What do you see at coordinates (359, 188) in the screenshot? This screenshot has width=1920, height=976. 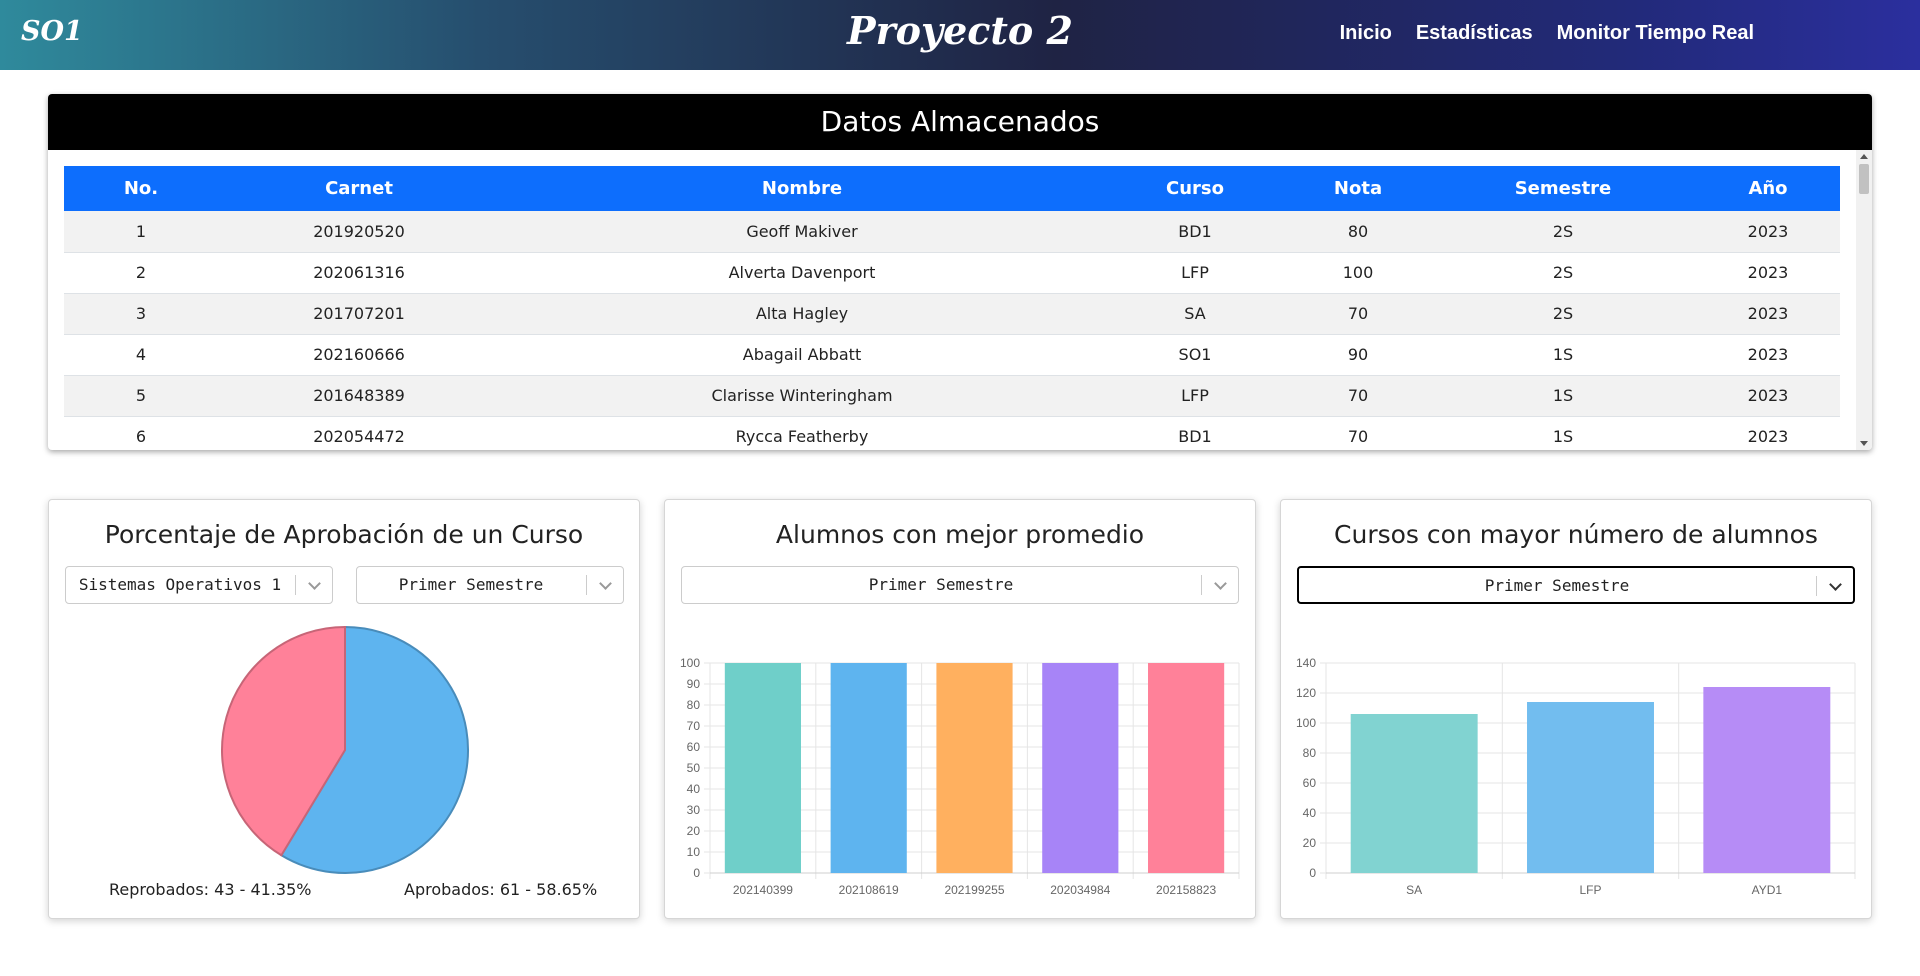 I see `column-header: Carnet` at bounding box center [359, 188].